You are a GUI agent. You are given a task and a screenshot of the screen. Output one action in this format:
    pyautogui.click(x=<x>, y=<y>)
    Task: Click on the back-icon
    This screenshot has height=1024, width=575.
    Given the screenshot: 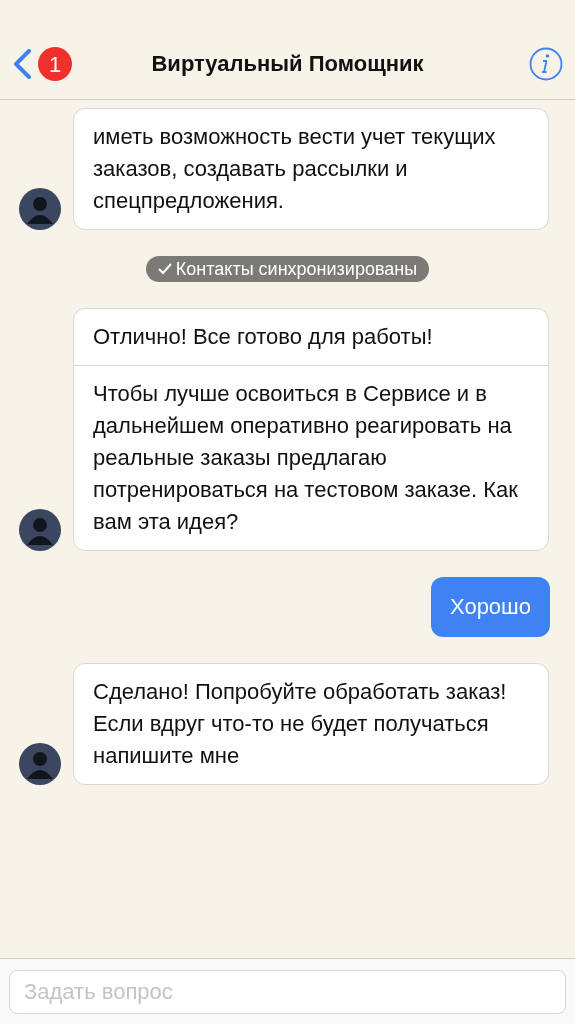 What is the action you would take?
    pyautogui.click(x=22, y=64)
    